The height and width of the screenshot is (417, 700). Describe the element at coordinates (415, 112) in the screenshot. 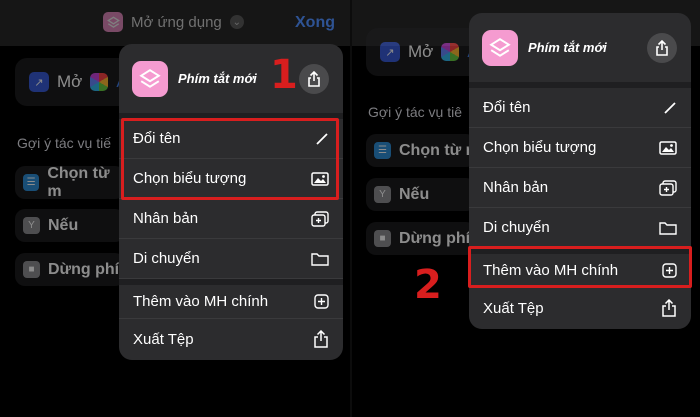

I see `suggestions-label: Gợi ý tác vụ tiê` at that location.